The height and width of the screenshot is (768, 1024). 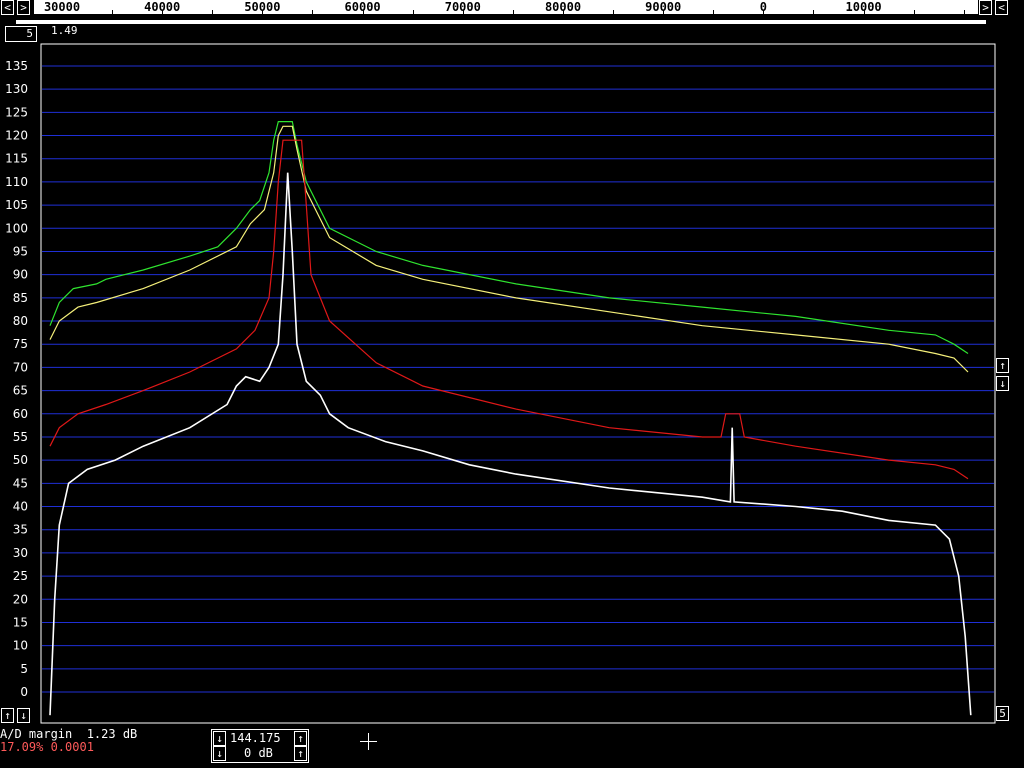 What do you see at coordinates (20, 507) in the screenshot?
I see `y-tick-label: 40` at bounding box center [20, 507].